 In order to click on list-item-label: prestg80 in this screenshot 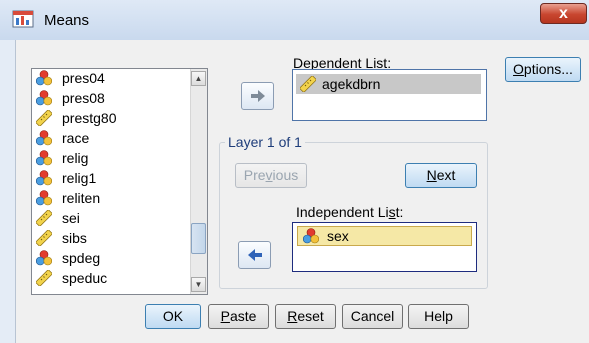, I will do `click(89, 118)`.